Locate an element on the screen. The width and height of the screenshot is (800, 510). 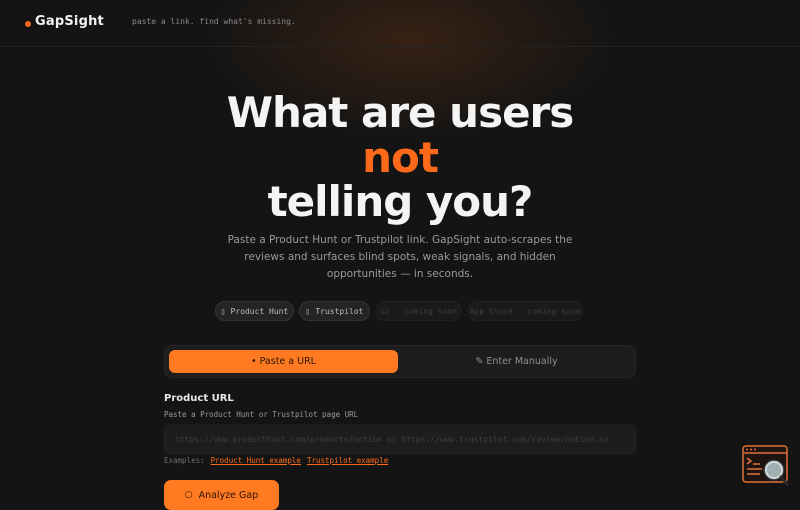
product-url-input is located at coordinates (400, 439).